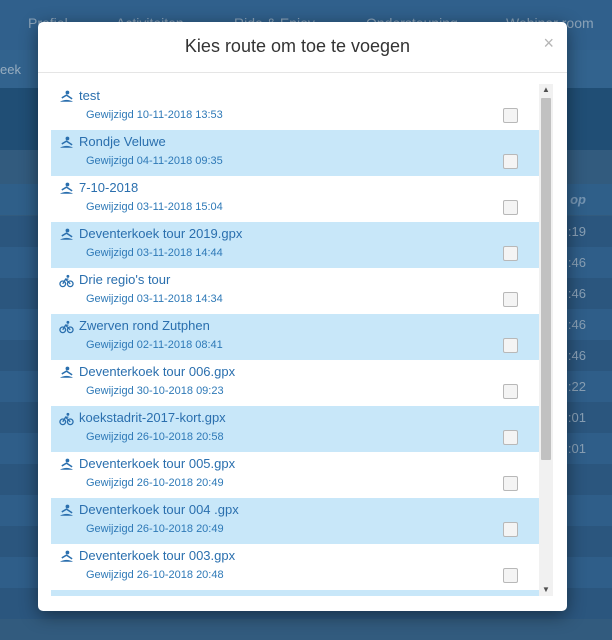 This screenshot has height=640, width=612. I want to click on route-list-item: Rondje Veluwe Gewijzigd 04-11-2018 09:35, so click(295, 153).